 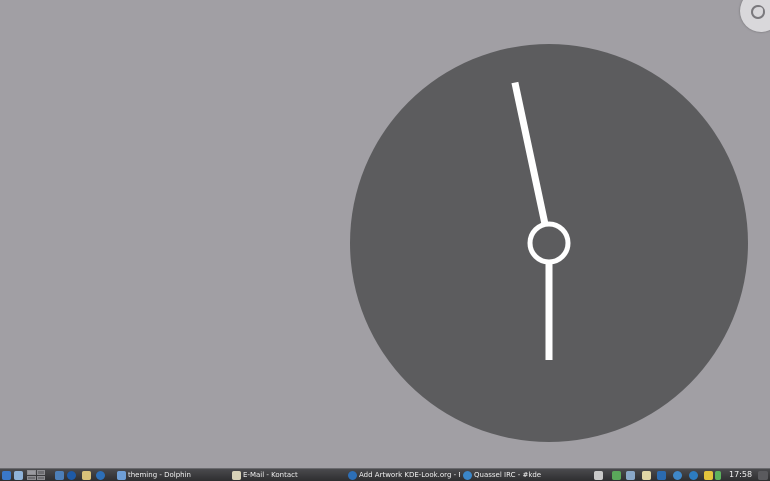 I want to click on network-signal-icon, so click(x=630, y=475).